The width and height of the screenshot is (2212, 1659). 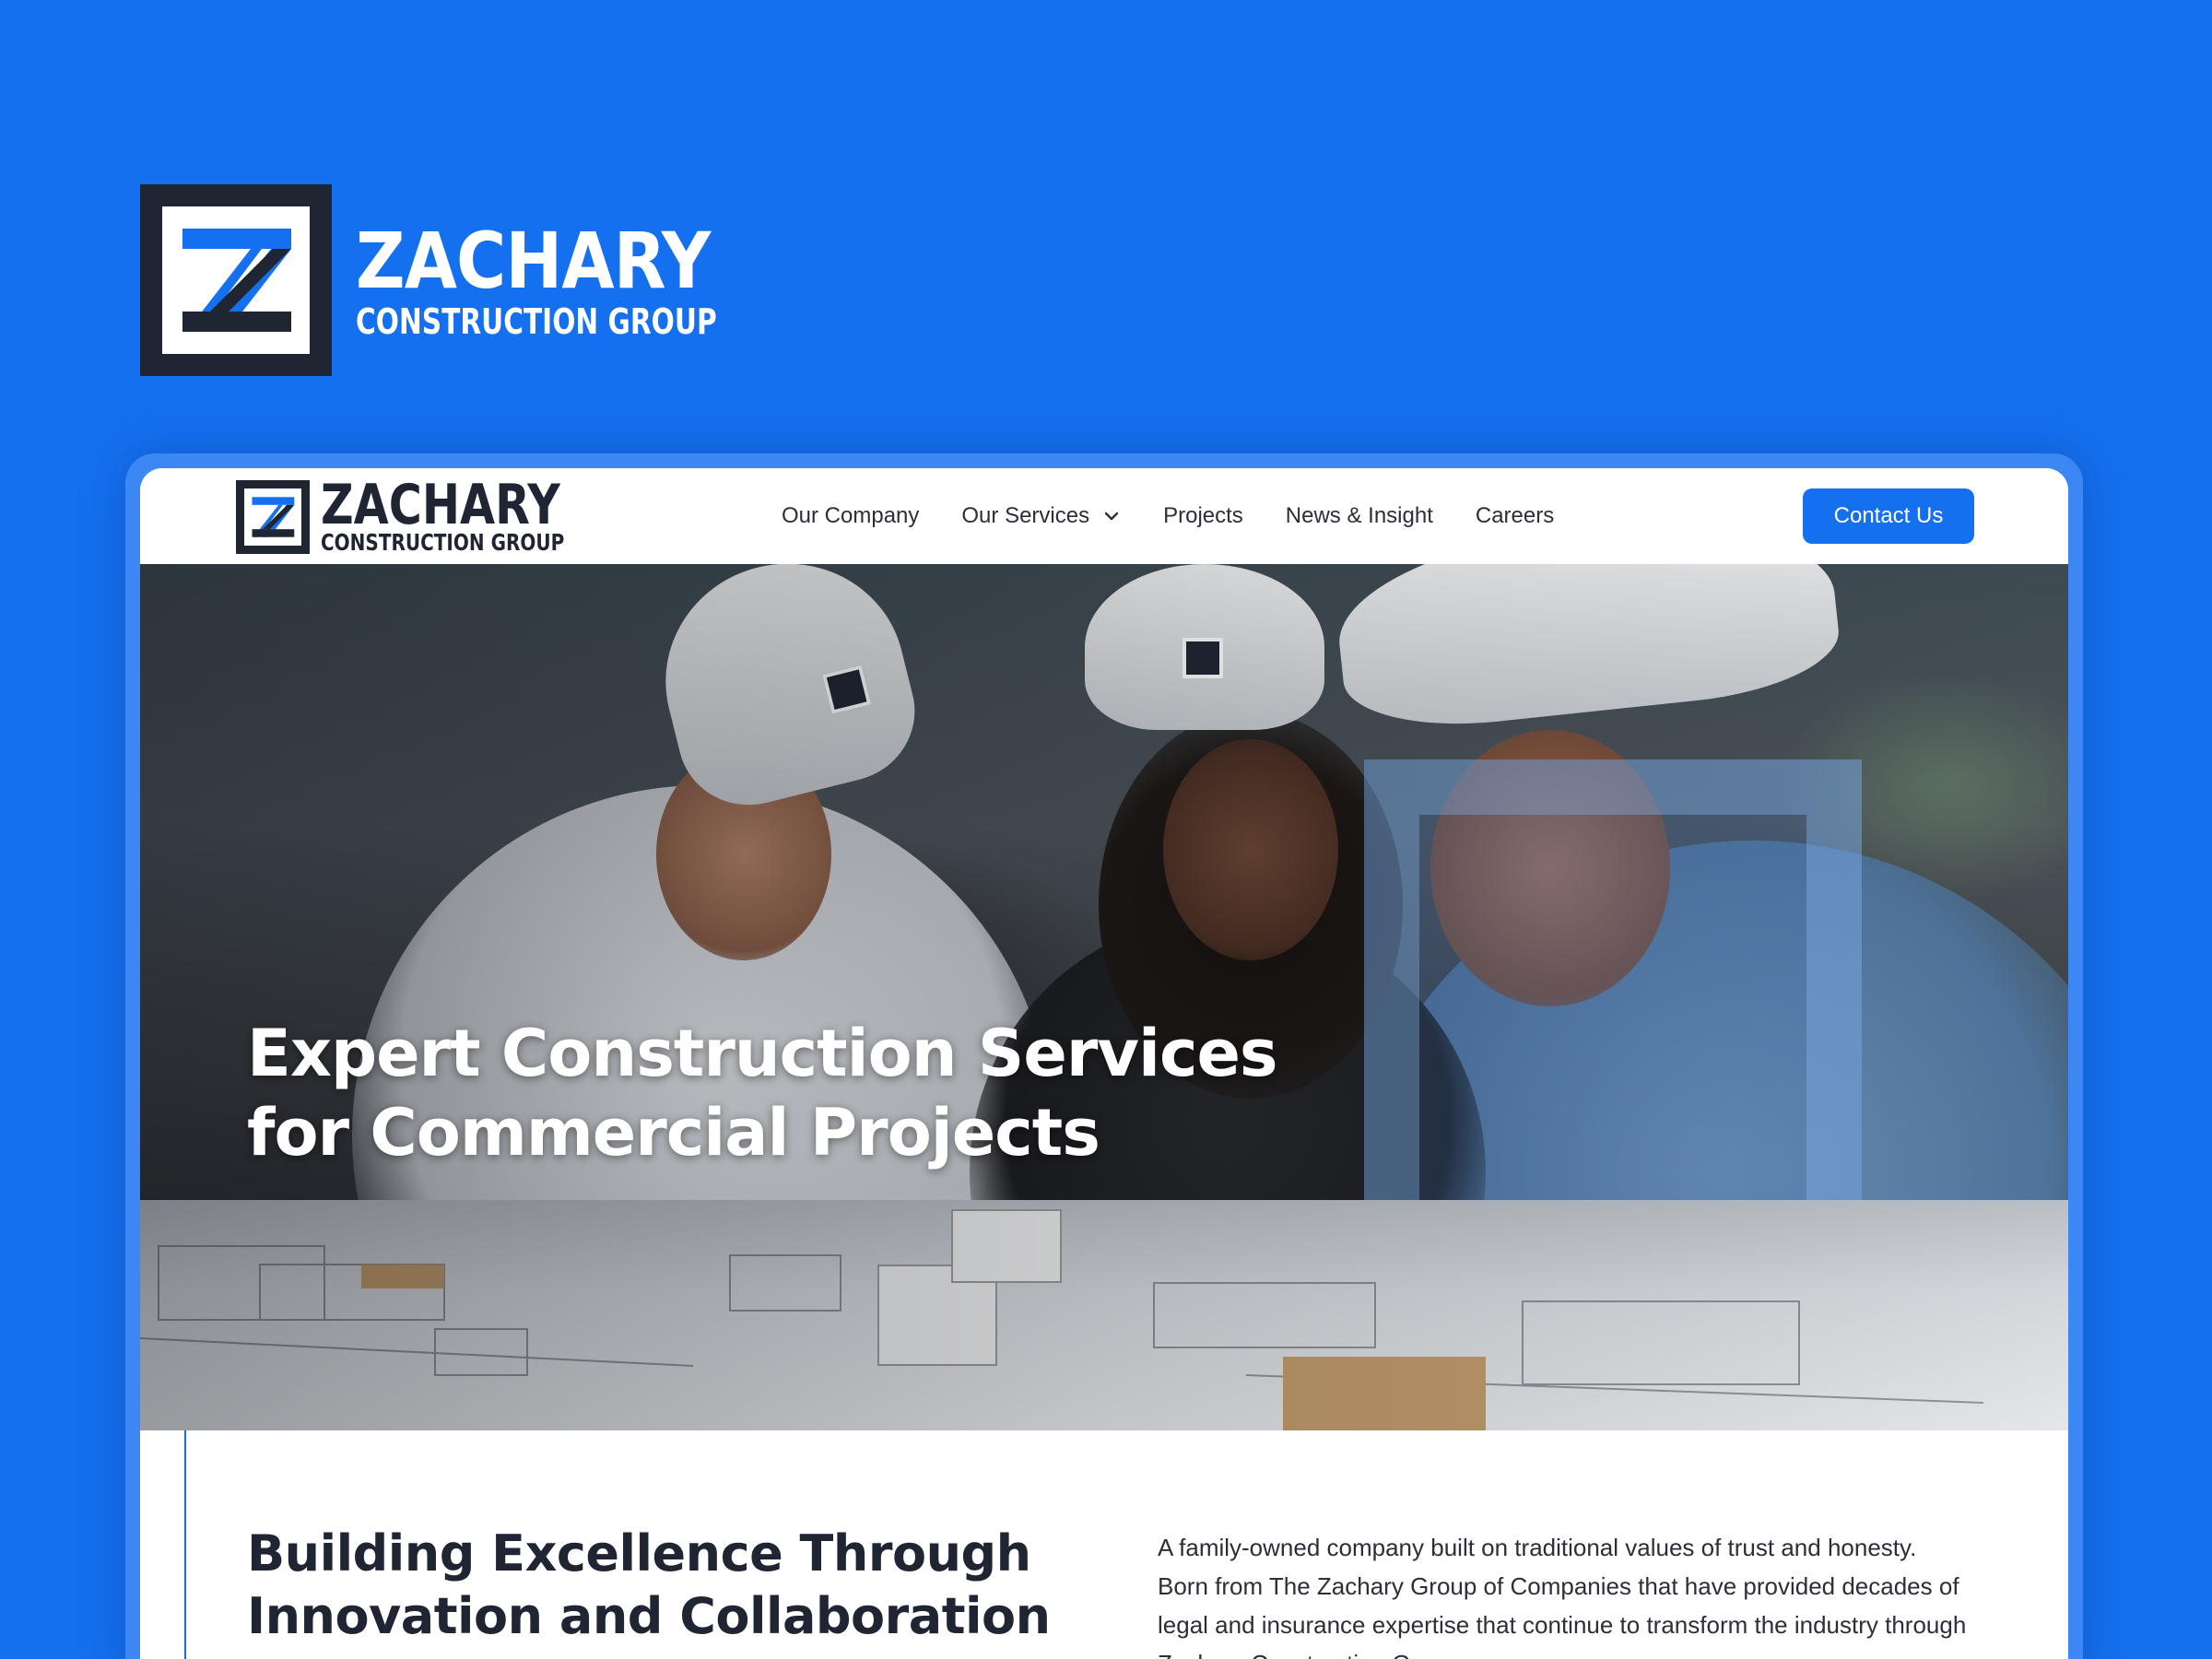 I want to click on header-logo: ZACHARY CONSTRUCTION GROUP, so click(x=430, y=514).